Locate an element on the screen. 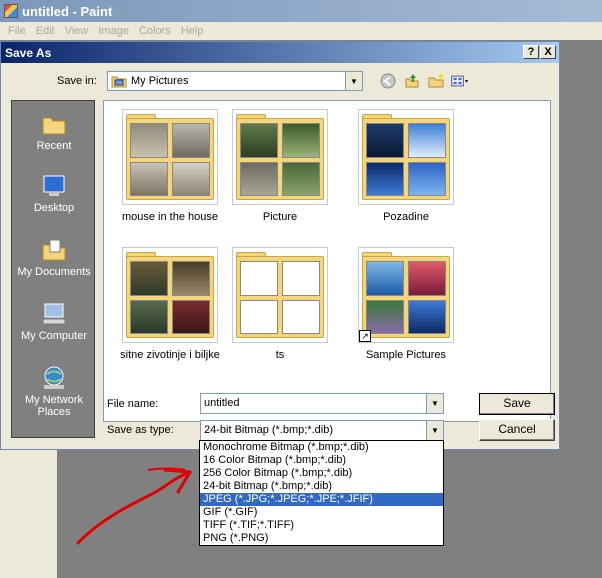  file-name-input: untitled ▼ is located at coordinates (322, 403).